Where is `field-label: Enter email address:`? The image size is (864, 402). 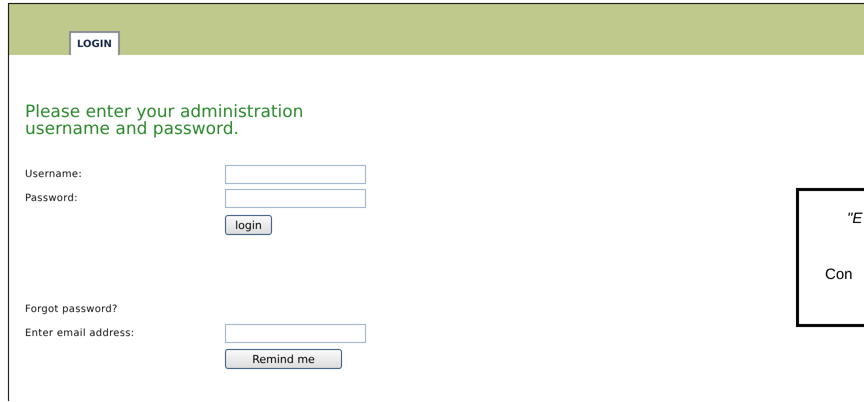 field-label: Enter email address: is located at coordinates (80, 333).